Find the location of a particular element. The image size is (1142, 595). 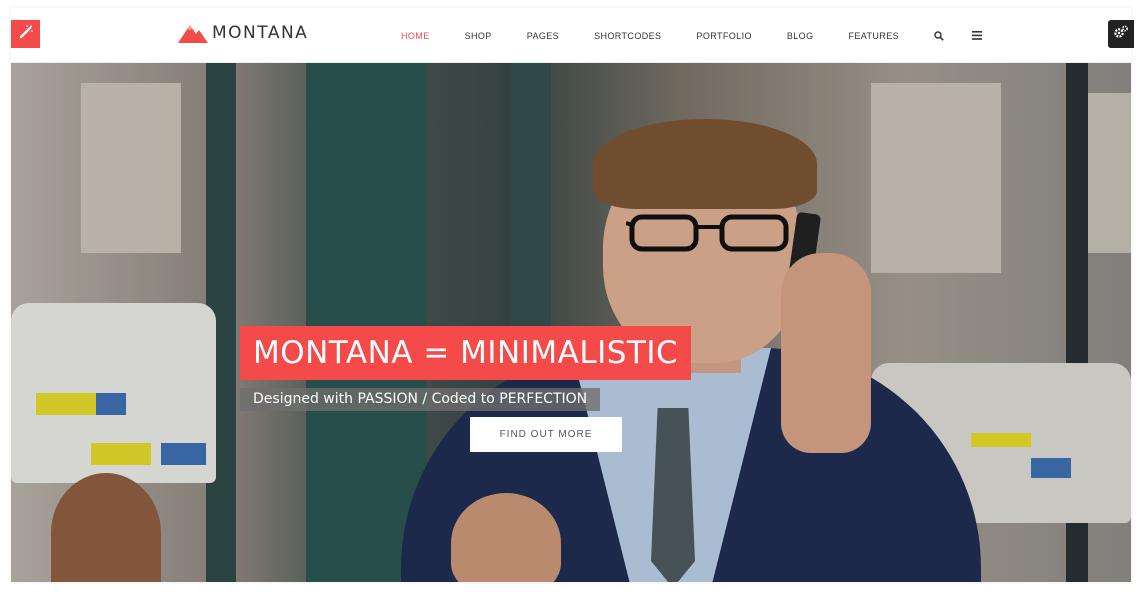

nav-shortcodes: SHORTCODES is located at coordinates (627, 36).